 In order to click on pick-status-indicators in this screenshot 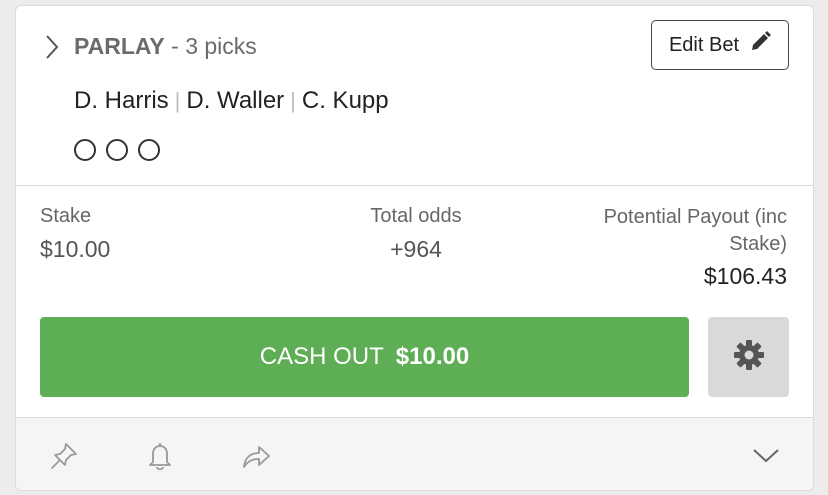, I will do `click(117, 150)`.